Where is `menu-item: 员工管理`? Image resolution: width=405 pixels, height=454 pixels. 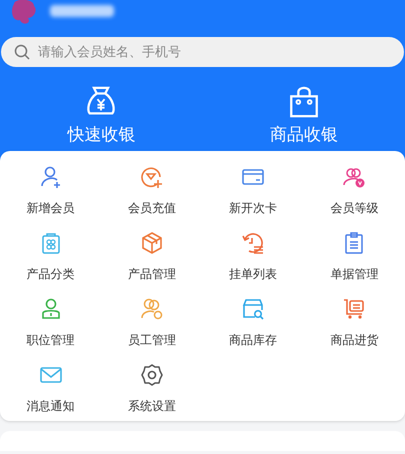 menu-item: 员工管理 is located at coordinates (152, 323).